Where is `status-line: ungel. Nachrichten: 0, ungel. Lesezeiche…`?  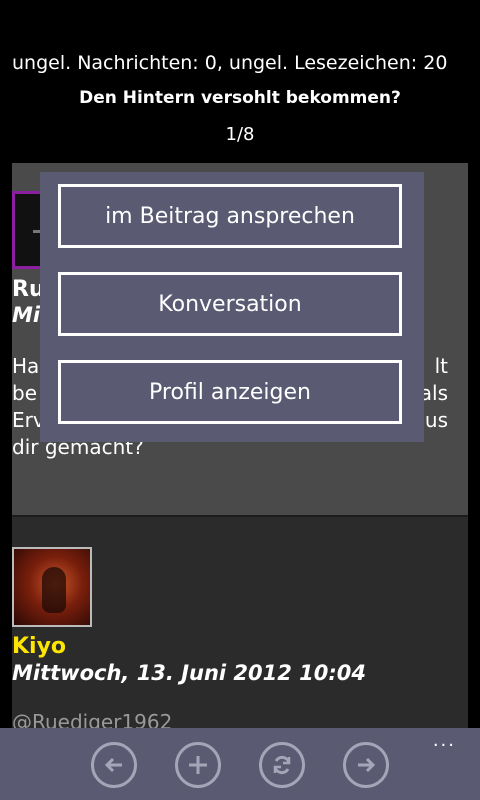 status-line: ungel. Nachrichten: 0, ungel. Lesezeiche… is located at coordinates (230, 63).